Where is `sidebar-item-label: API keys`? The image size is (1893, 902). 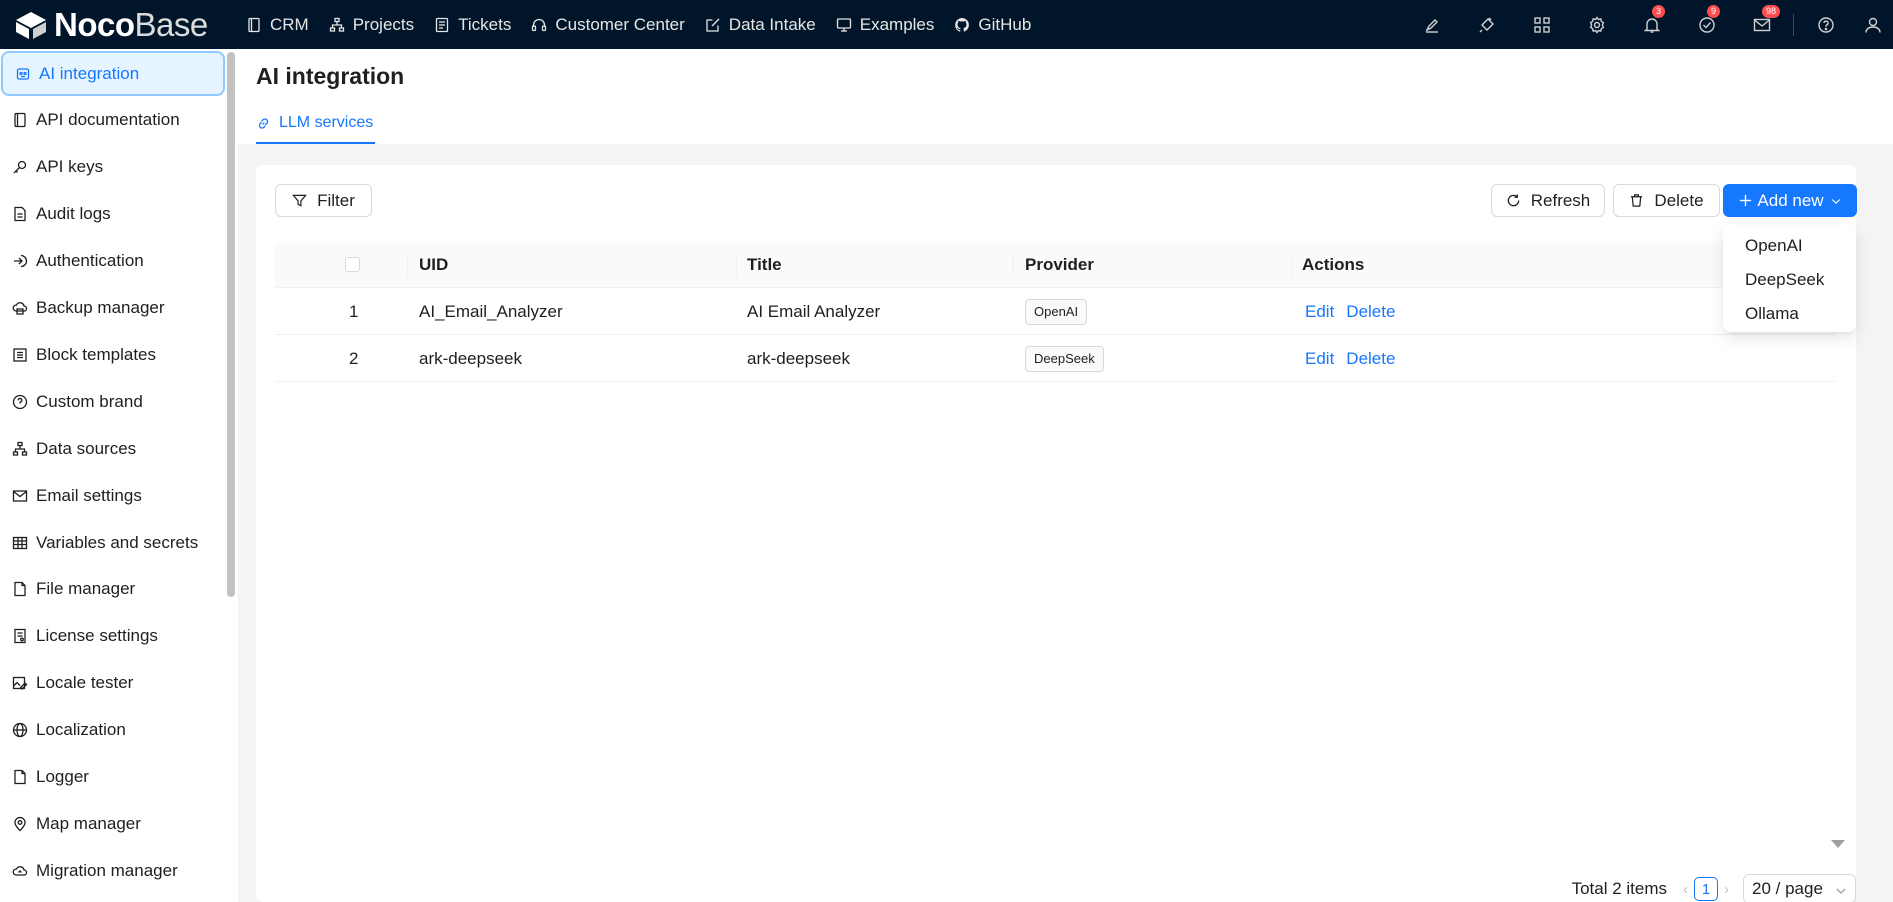
sidebar-item-label: API keys is located at coordinates (70, 167).